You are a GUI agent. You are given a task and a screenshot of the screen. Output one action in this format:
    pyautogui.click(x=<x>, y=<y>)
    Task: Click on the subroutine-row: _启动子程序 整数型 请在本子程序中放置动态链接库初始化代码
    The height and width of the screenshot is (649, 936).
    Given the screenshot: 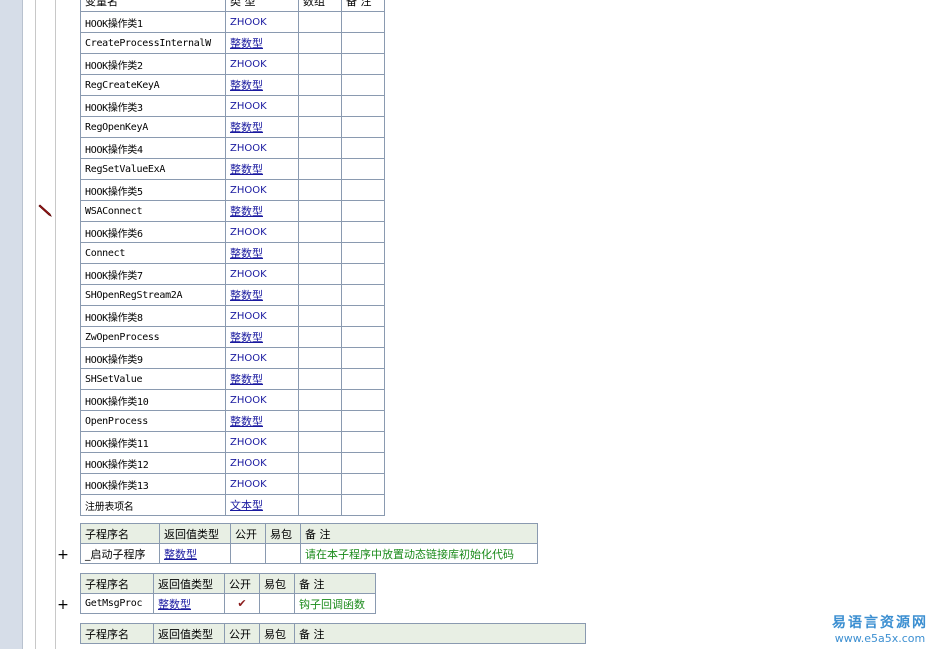 What is the action you would take?
    pyautogui.click(x=309, y=553)
    